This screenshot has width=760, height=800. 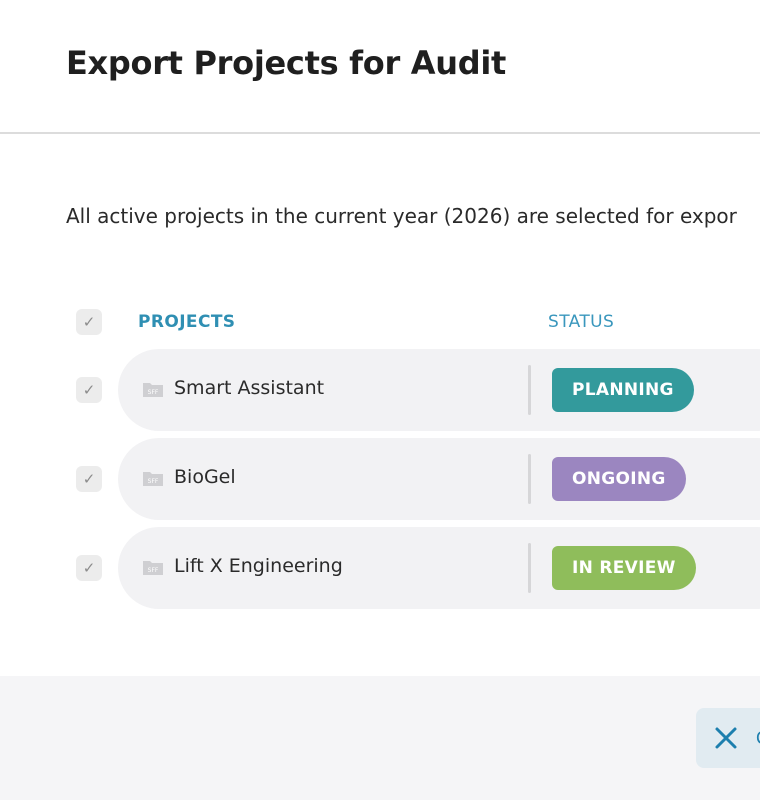 What do you see at coordinates (619, 479) in the screenshot?
I see `status-badge: ONGOING` at bounding box center [619, 479].